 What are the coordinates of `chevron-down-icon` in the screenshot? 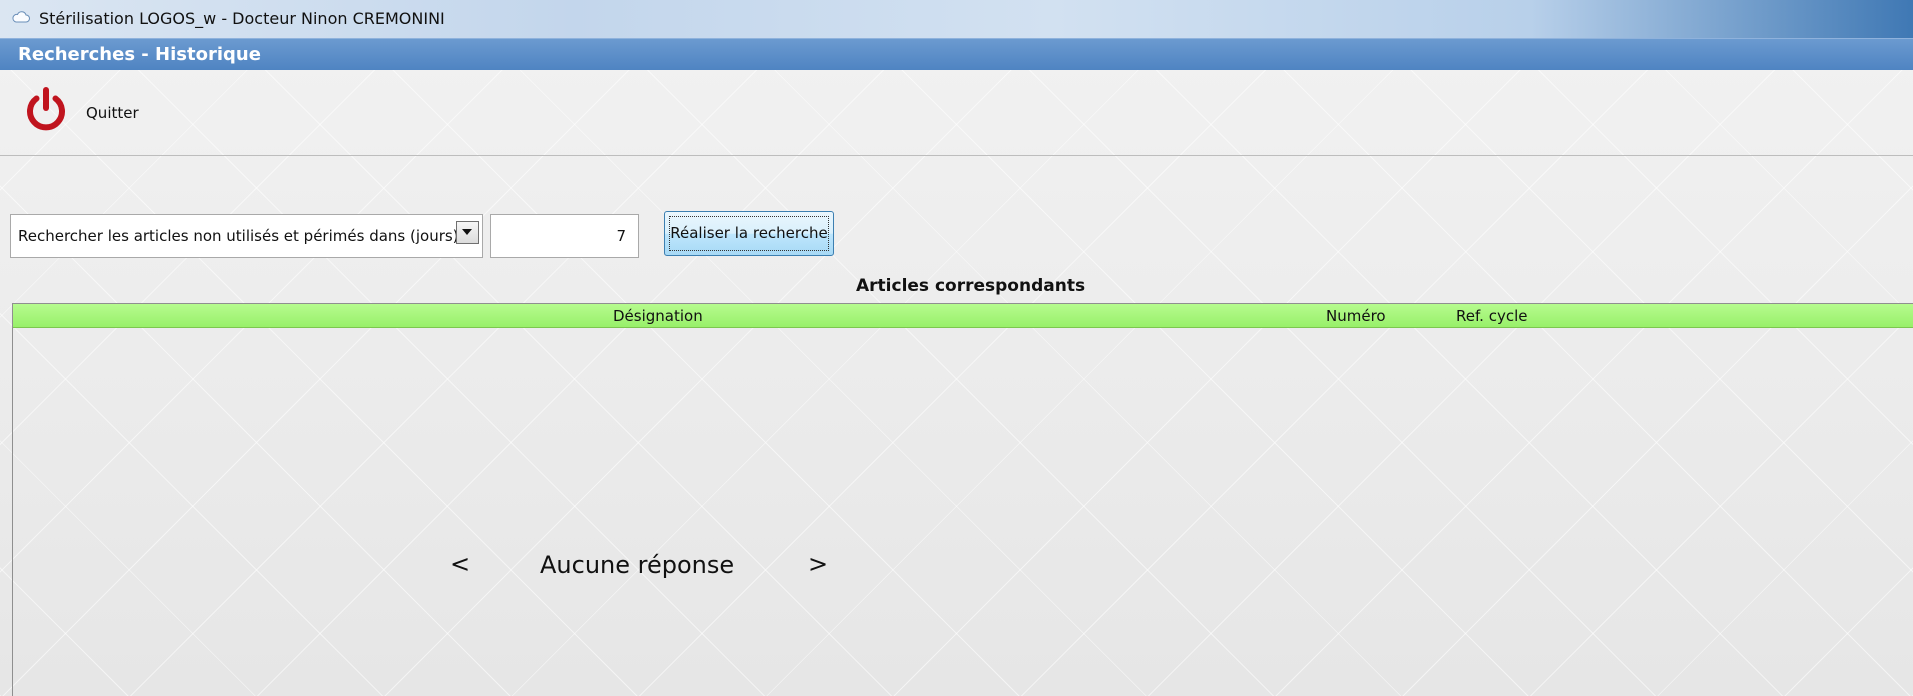 It's located at (467, 232).